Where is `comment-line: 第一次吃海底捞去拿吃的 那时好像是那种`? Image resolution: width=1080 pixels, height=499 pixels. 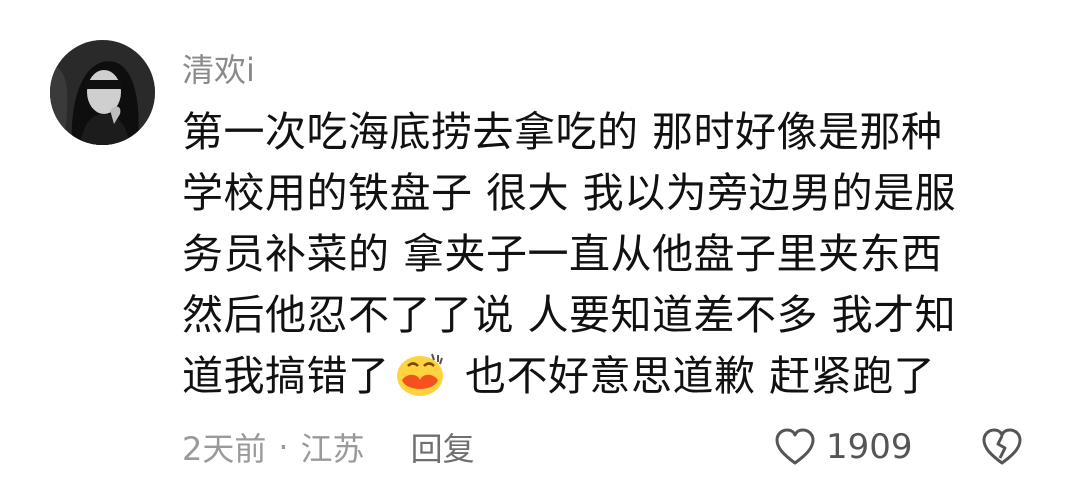
comment-line: 第一次吃海底捞去拿吃的 那时好像是那种 is located at coordinates (562, 132).